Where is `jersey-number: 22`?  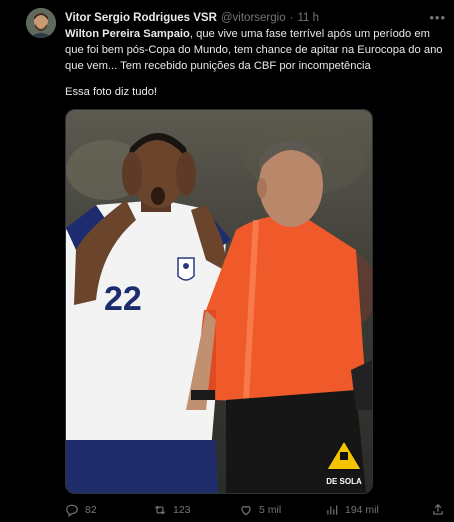
jersey-number: 22 is located at coordinates (123, 299).